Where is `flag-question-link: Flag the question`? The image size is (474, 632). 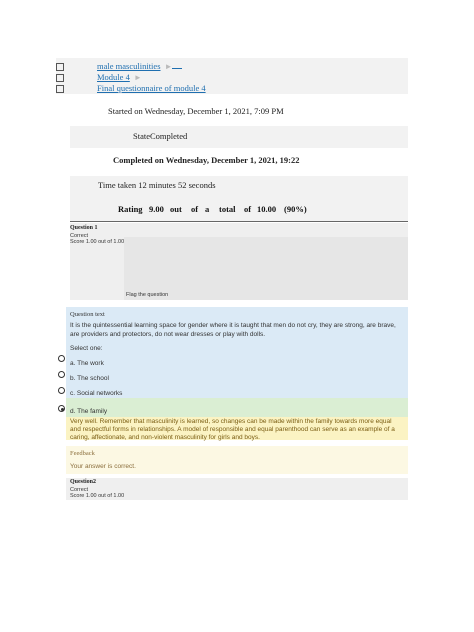
flag-question-link: Flag the question is located at coordinates (147, 295).